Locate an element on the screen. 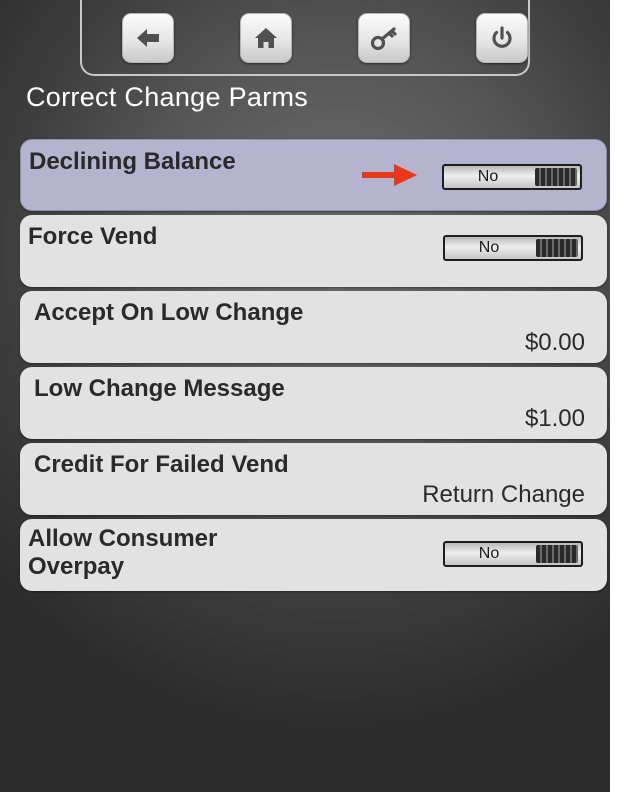 This screenshot has height=792, width=633. allow-consumer-overpay-toggle: No is located at coordinates (513, 554).